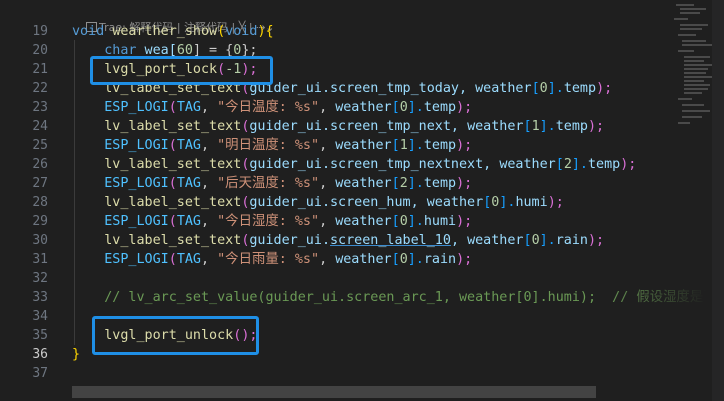 This screenshot has height=401, width=724. I want to click on token-keyword: void, so click(88, 31).